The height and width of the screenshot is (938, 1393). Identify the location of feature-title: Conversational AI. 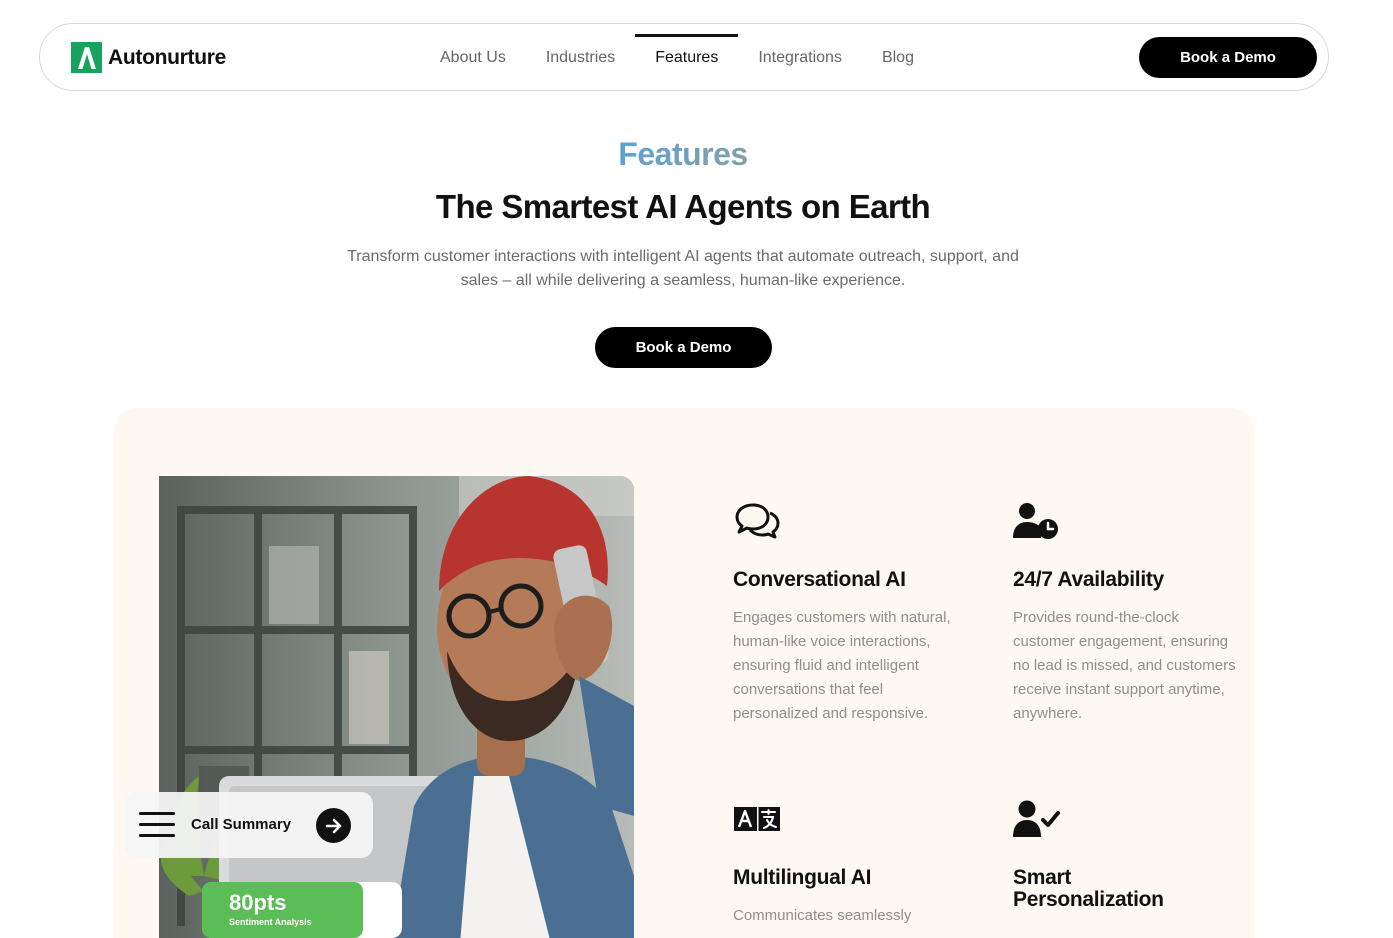
(819, 579).